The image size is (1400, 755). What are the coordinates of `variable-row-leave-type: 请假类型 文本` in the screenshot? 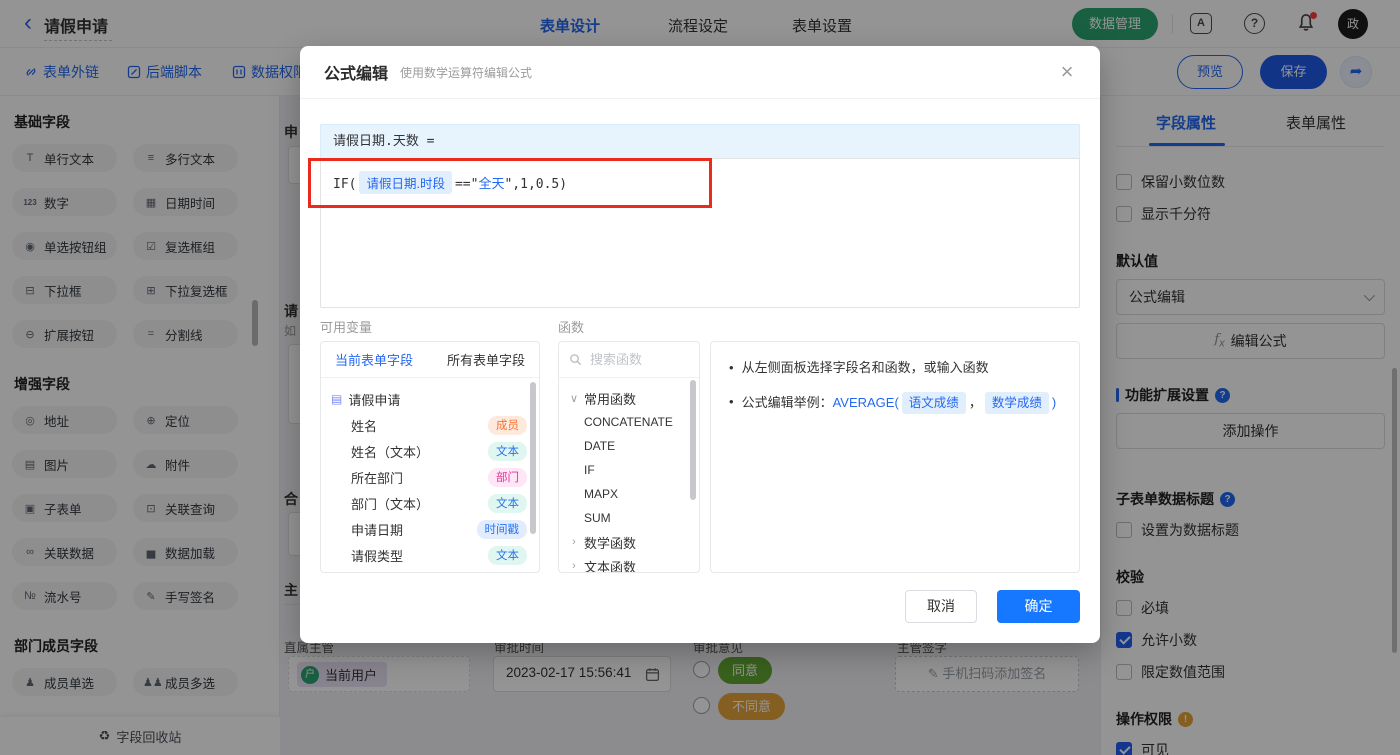 It's located at (430, 555).